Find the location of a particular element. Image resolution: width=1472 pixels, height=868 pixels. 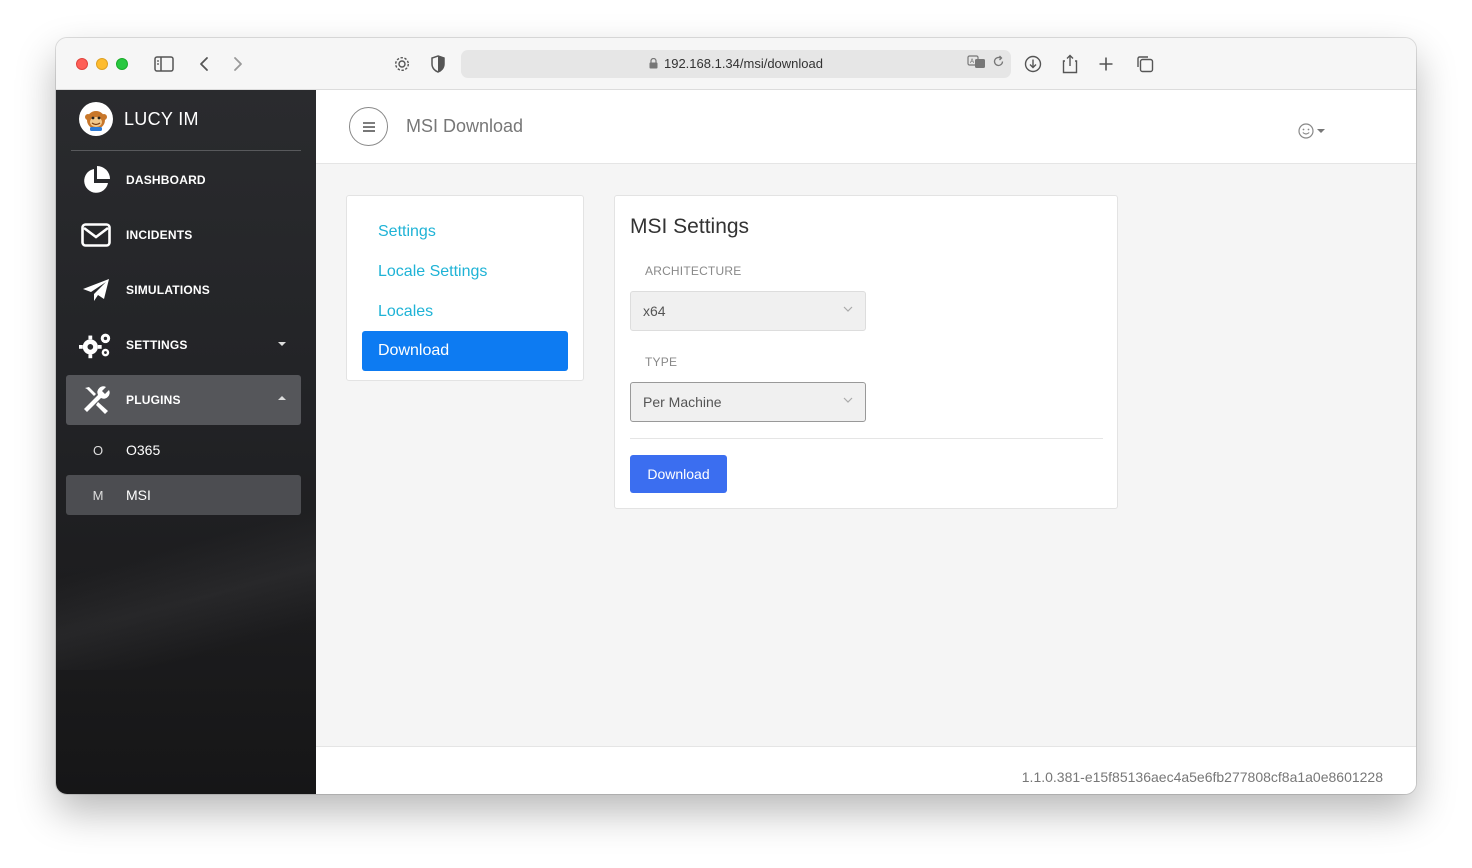

caret-up-icon is located at coordinates (282, 398).